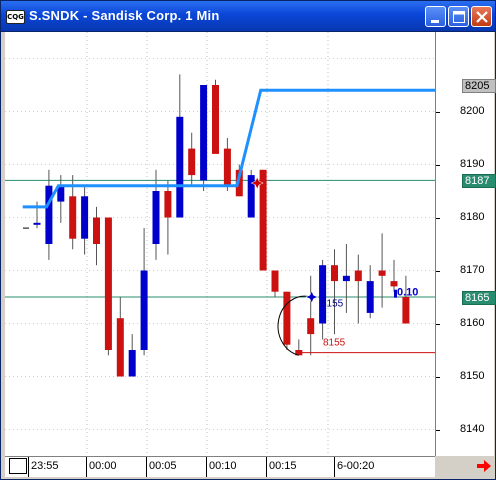 This screenshot has height=480, width=496. I want to click on current-value-marker, so click(395, 293).